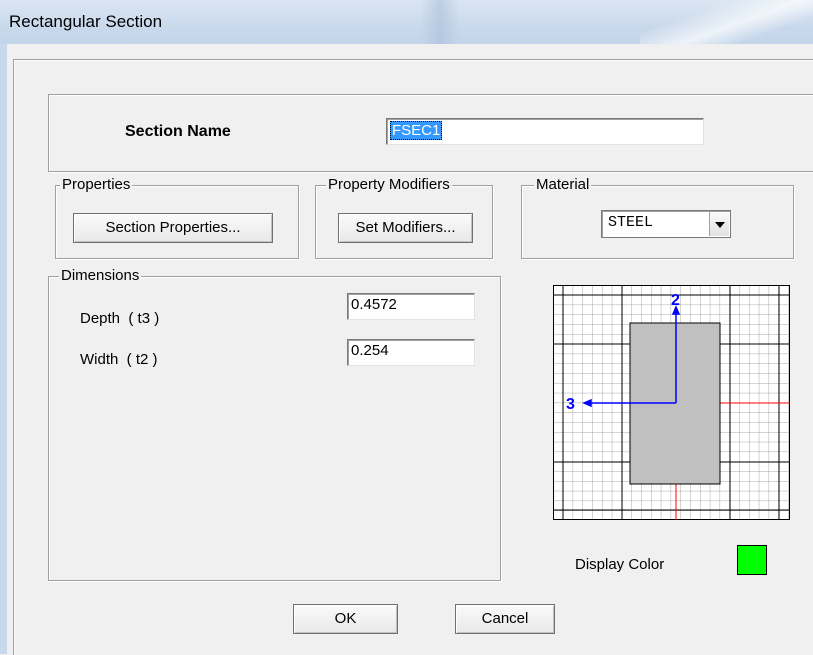 The height and width of the screenshot is (655, 813). What do you see at coordinates (119, 359) in the screenshot?
I see `width-label: Width ( t2 )` at bounding box center [119, 359].